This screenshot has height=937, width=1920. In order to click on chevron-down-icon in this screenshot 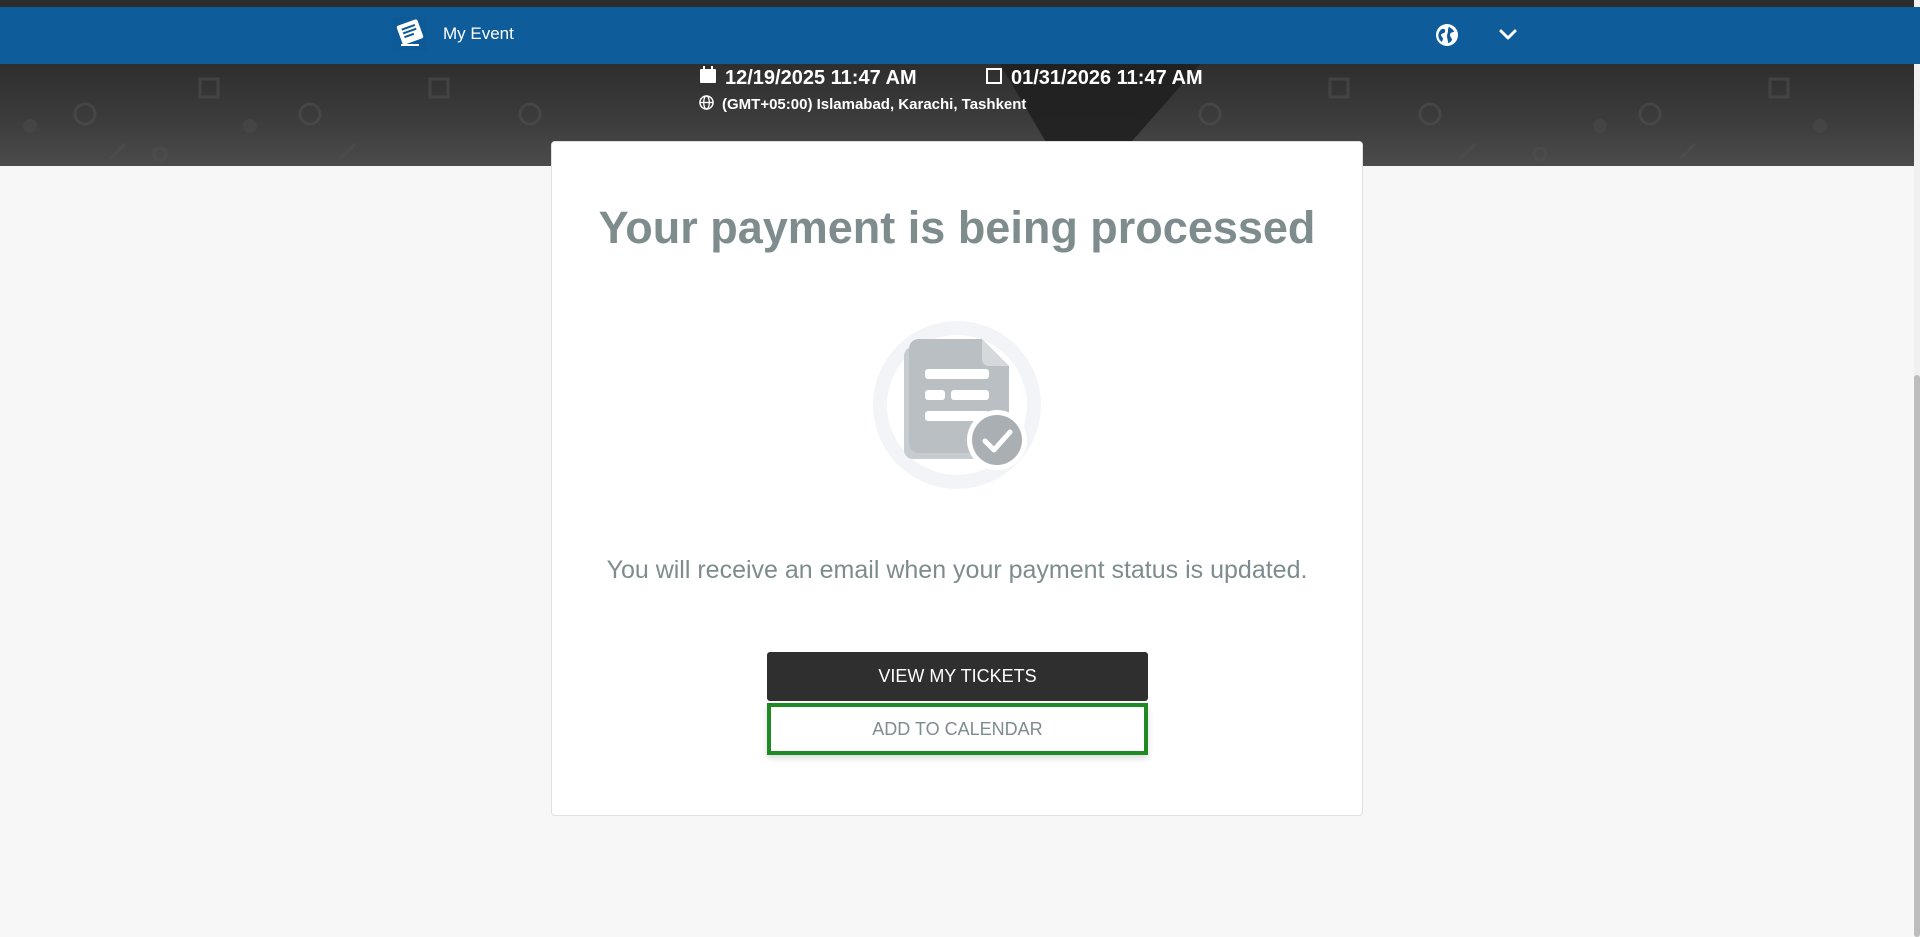, I will do `click(1508, 35)`.